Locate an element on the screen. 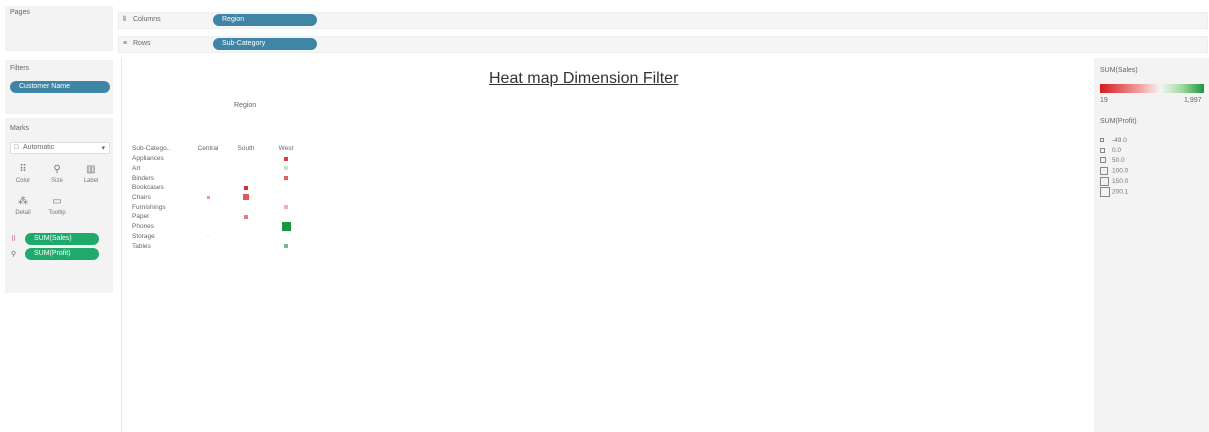  profit-legend-label: 0.0 is located at coordinates (1116, 150).